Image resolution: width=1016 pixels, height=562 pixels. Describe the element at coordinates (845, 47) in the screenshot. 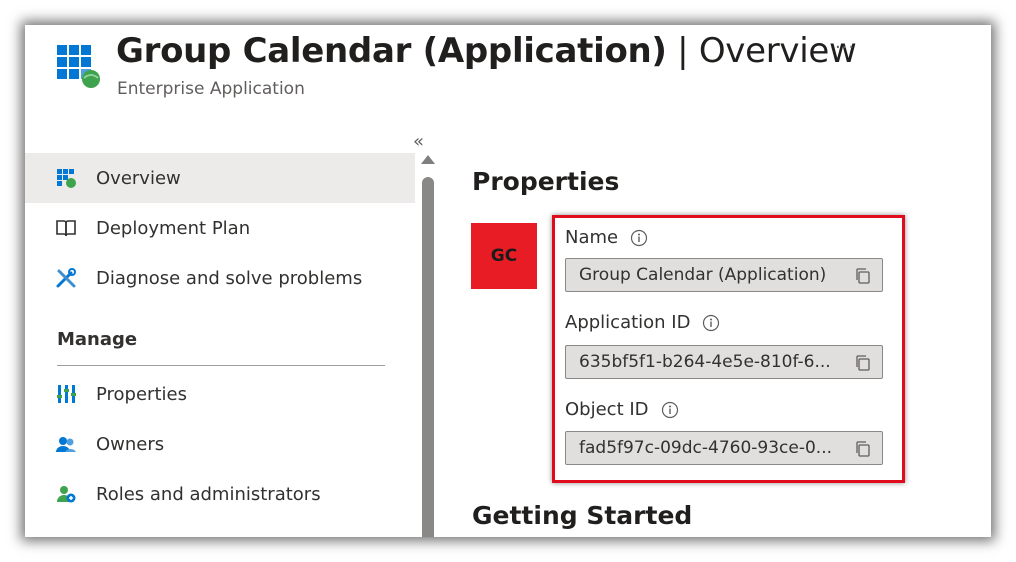

I see `more-options-icon: ···` at that location.